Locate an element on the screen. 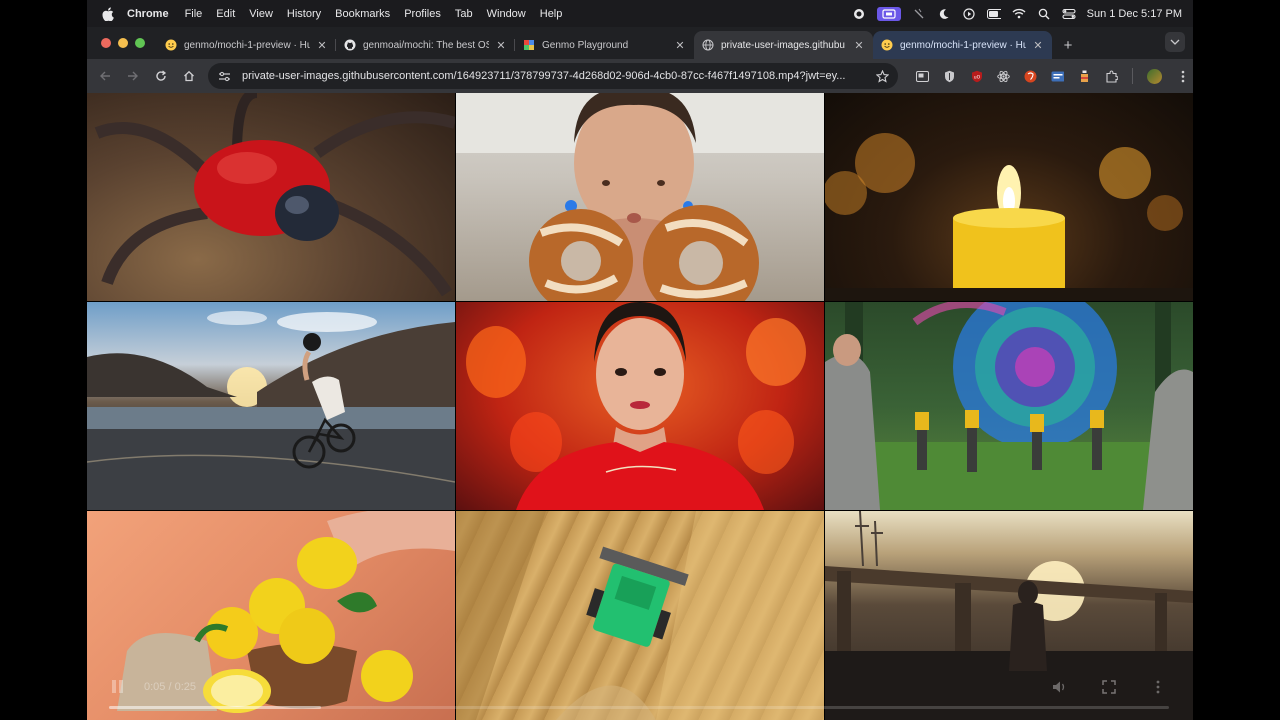 The height and width of the screenshot is (720, 1280). tab-hugging-face-model: genmo/mochi-1-preview · Hu ✕ is located at coordinates (246, 45).